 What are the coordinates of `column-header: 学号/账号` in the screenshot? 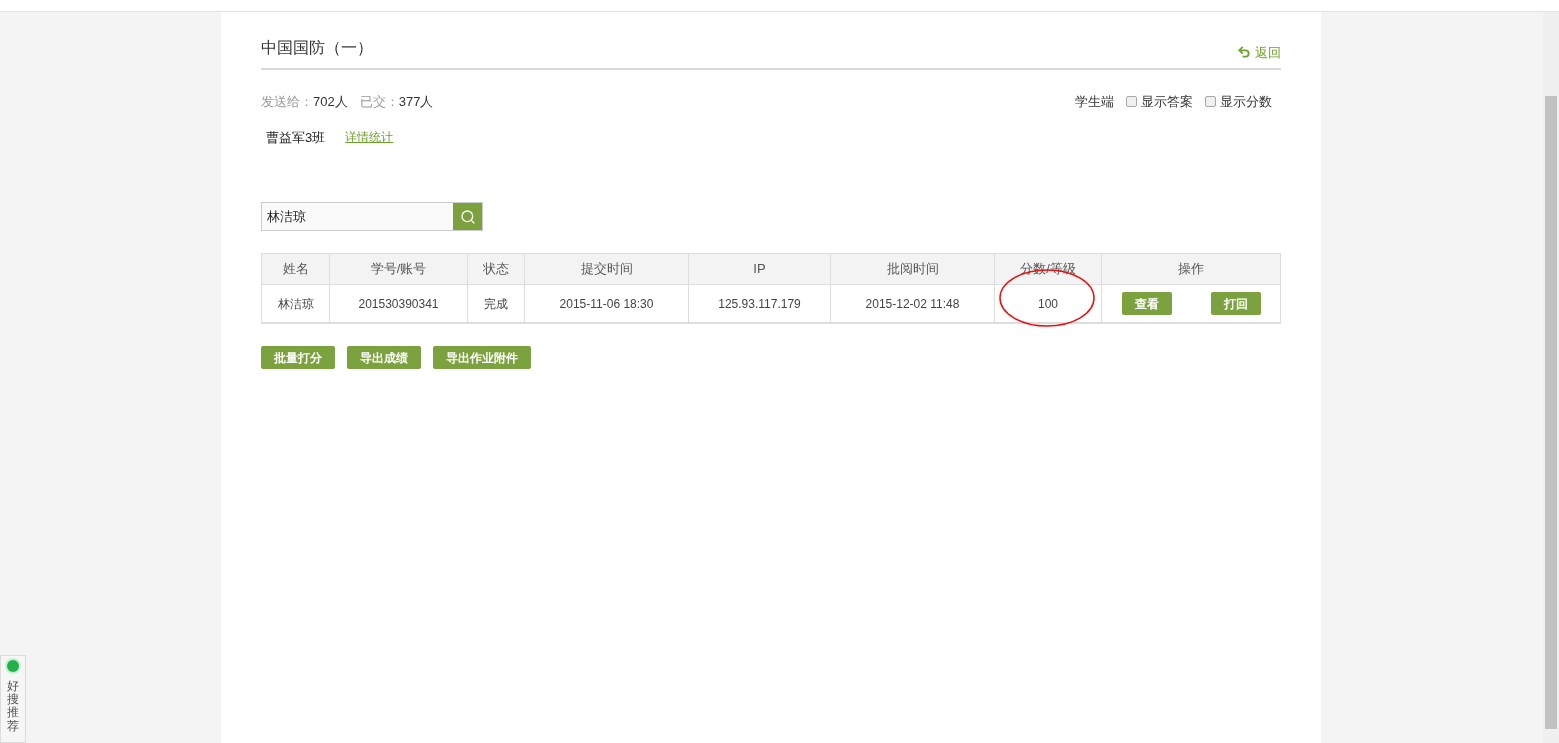 It's located at (399, 269).